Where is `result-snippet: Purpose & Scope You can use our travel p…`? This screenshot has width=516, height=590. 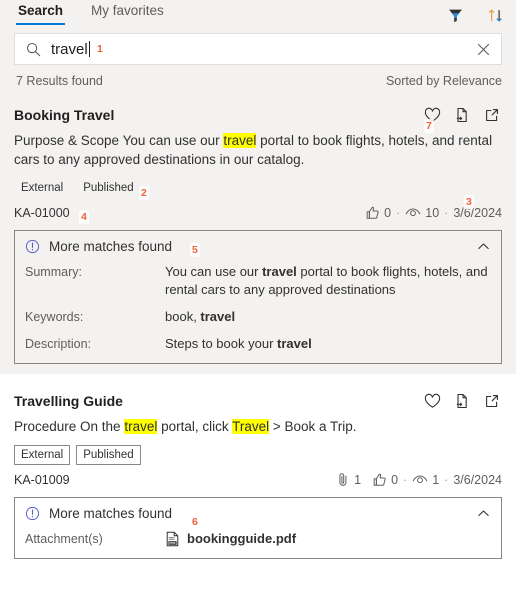
result-snippet: Purpose & Scope You can use our travel p… is located at coordinates (253, 150).